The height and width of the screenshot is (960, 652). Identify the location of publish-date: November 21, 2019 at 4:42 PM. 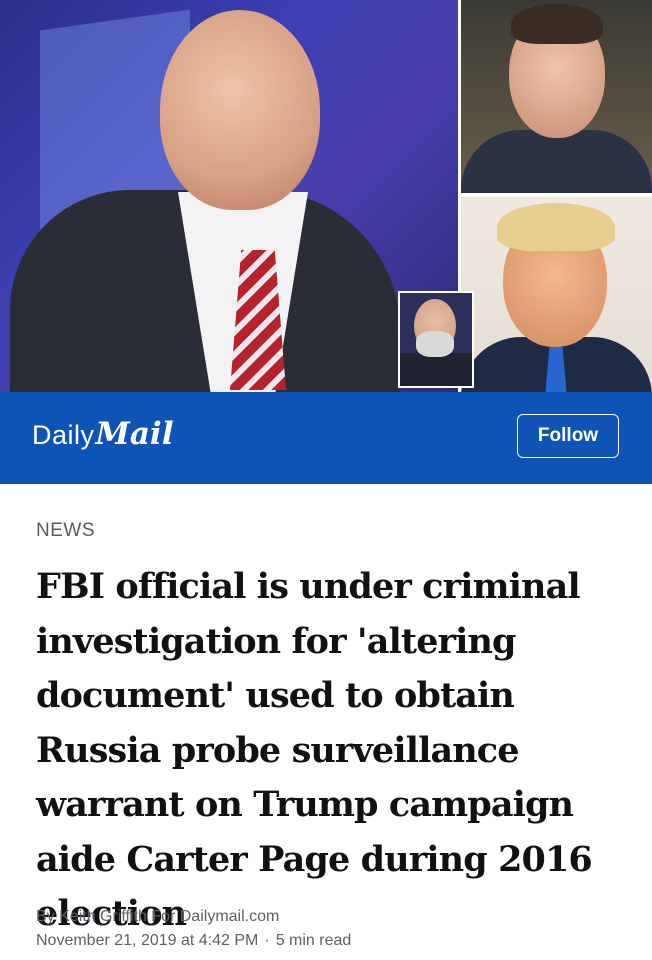
(147, 940).